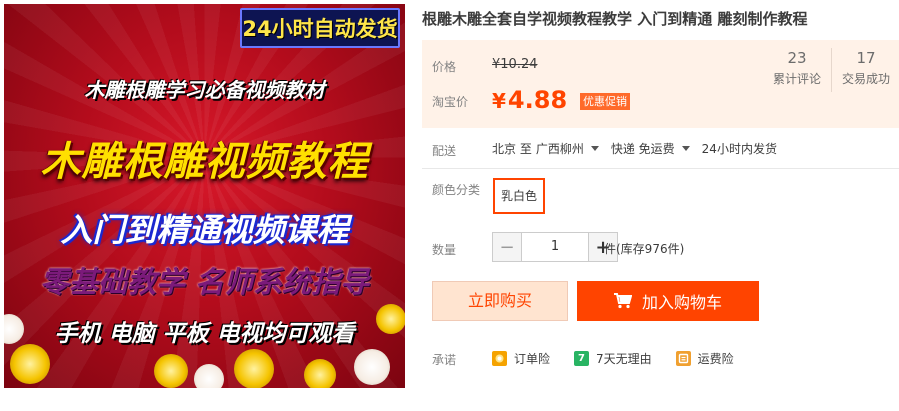 Image resolution: width=899 pixels, height=411 pixels. What do you see at coordinates (865, 79) in the screenshot?
I see `transaction-count-label: 交易成功` at bounding box center [865, 79].